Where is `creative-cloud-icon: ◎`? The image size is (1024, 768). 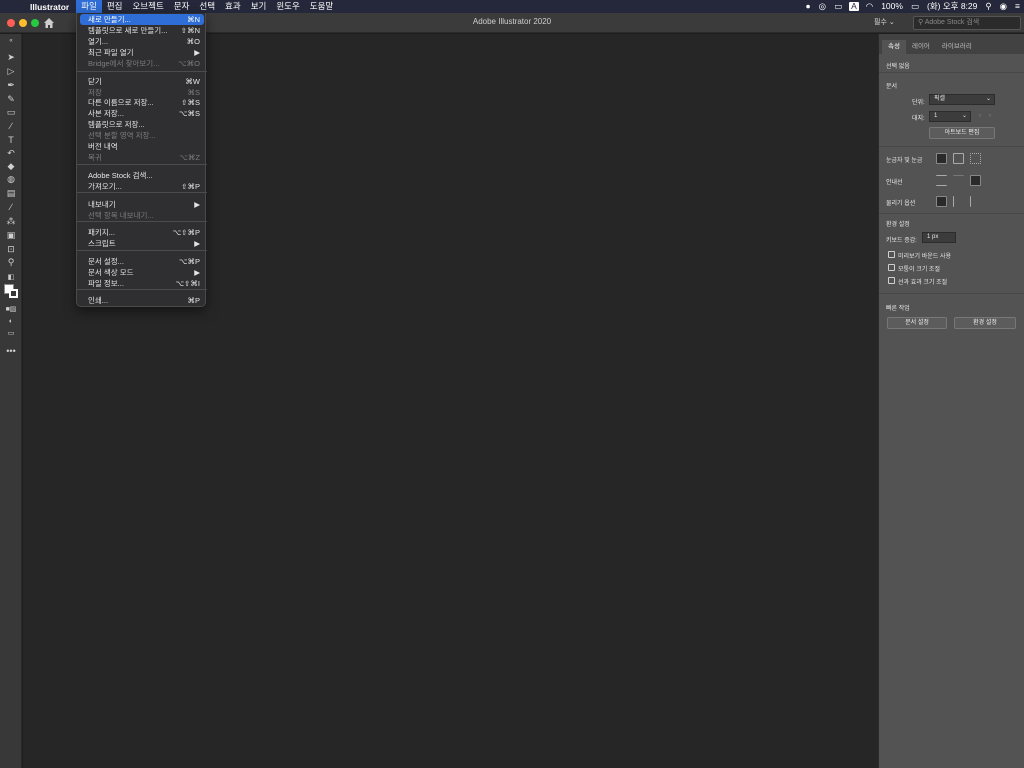 creative-cloud-icon: ◎ is located at coordinates (822, 6).